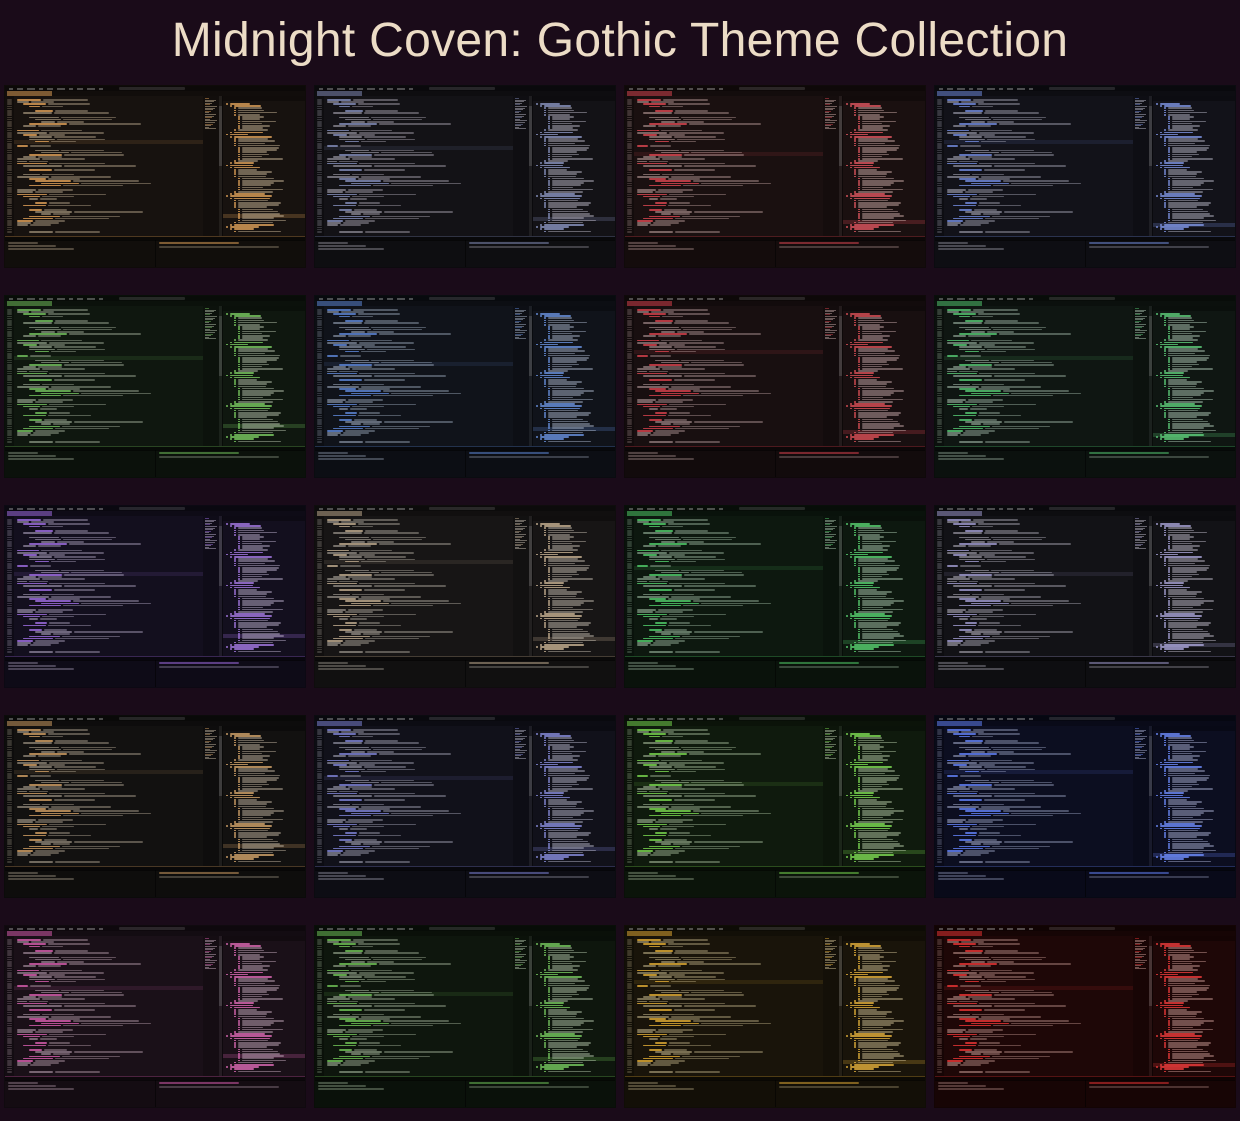 The image size is (1240, 1121). I want to click on file-tree, so click(883, 166).